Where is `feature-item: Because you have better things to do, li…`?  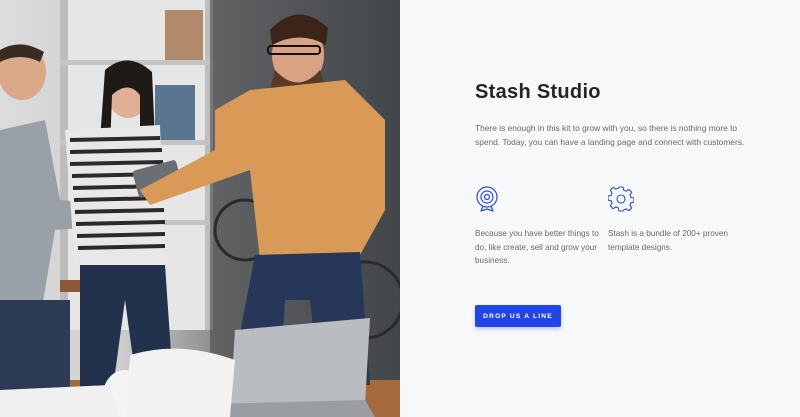 feature-item: Because you have better things to do, li… is located at coordinates (537, 227).